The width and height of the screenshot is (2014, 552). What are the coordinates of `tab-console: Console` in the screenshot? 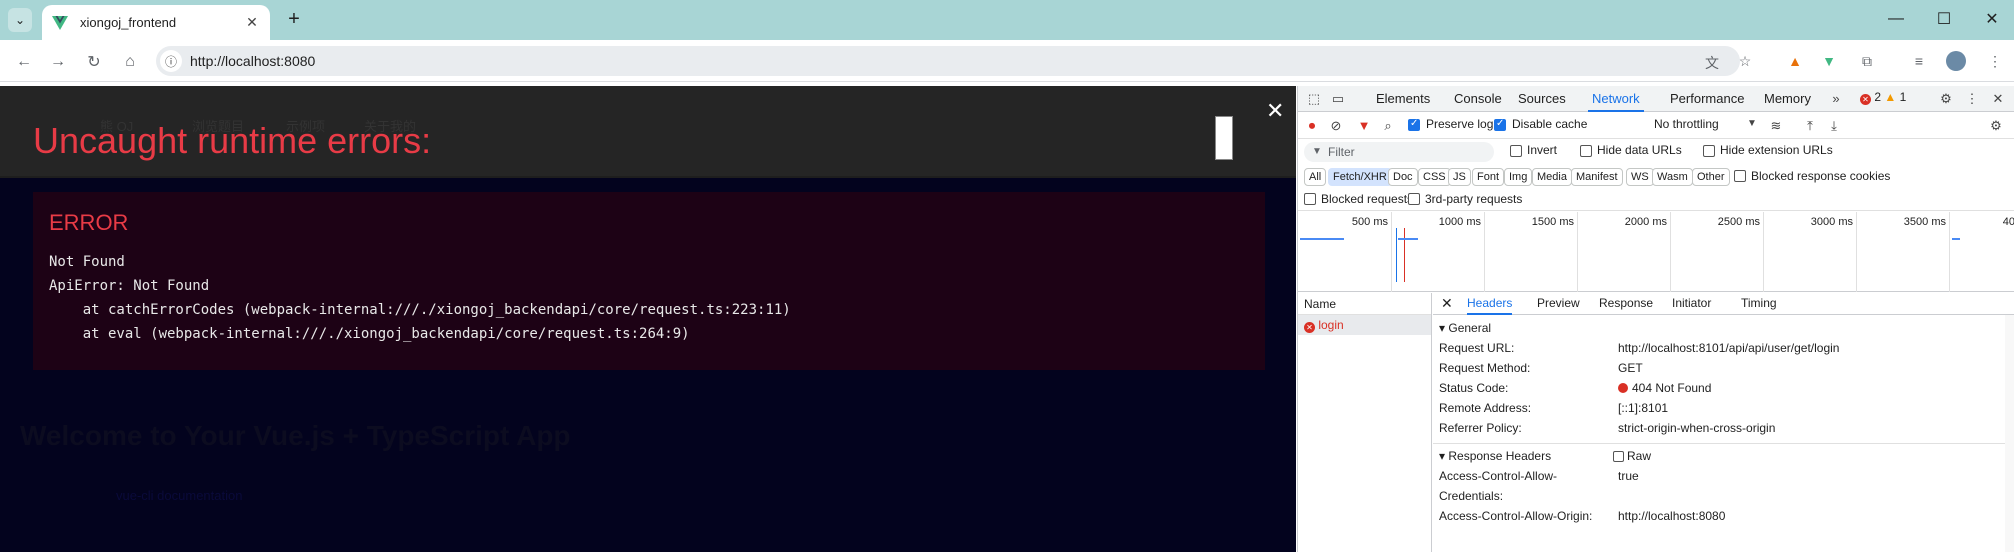 It's located at (1478, 99).